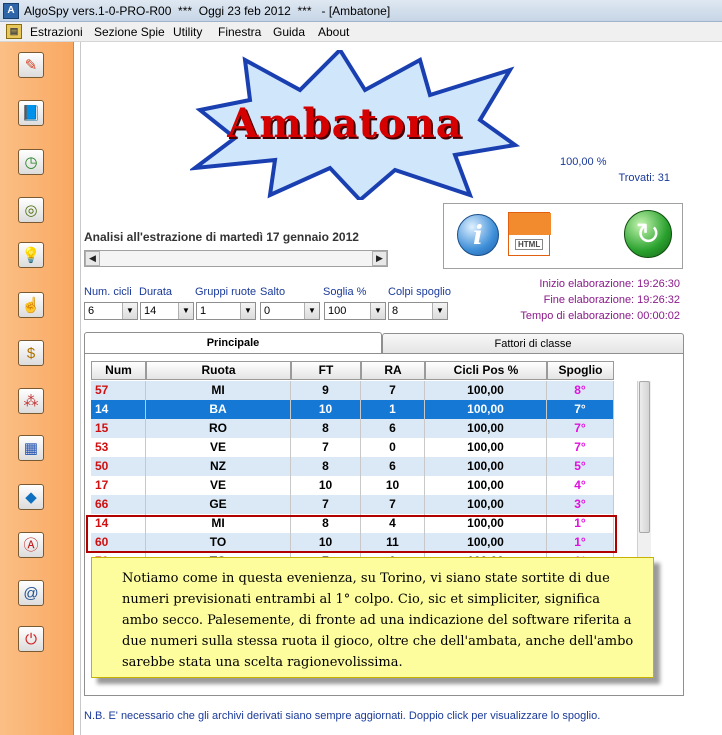  What do you see at coordinates (326, 370) in the screenshot?
I see `column-header-ft: FT` at bounding box center [326, 370].